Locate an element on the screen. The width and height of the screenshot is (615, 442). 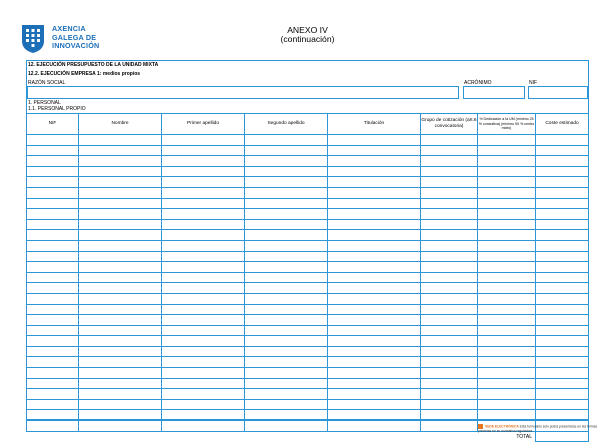
nif-field is located at coordinates (558, 92).